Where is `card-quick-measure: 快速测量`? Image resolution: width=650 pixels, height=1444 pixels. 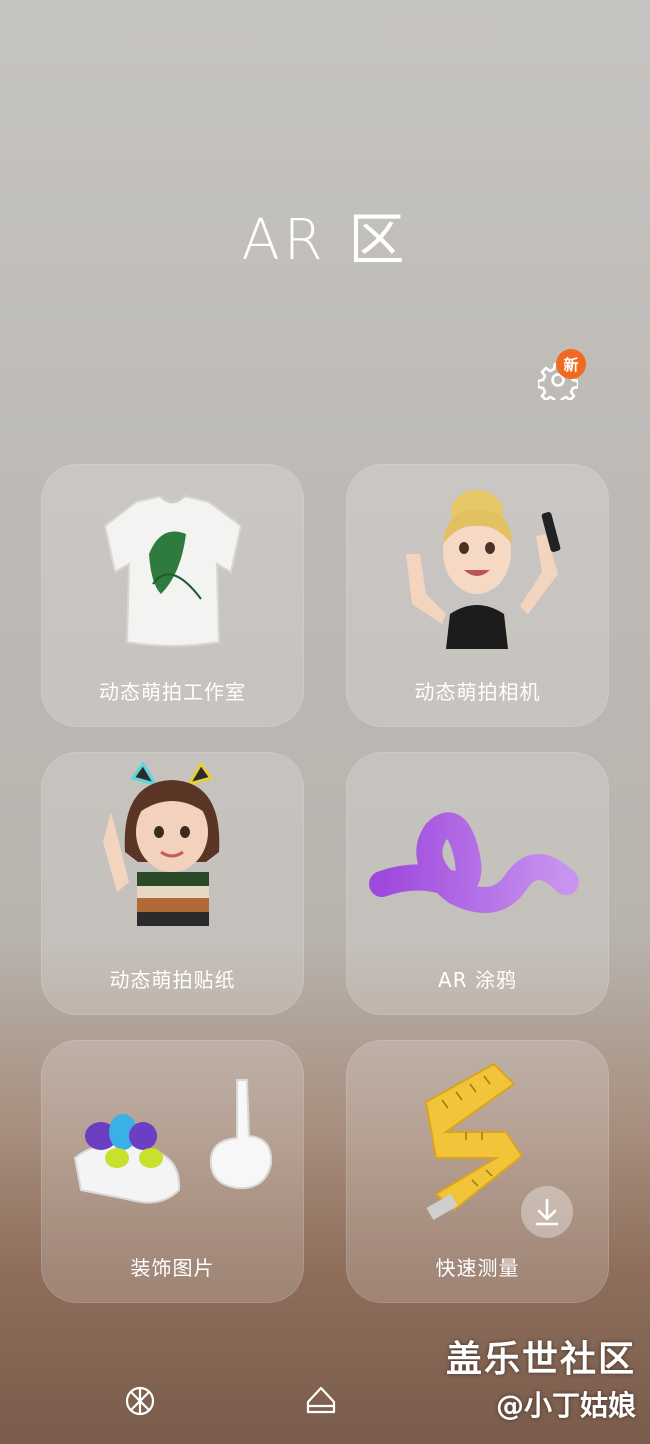 card-quick-measure: 快速测量 is located at coordinates (477, 1171).